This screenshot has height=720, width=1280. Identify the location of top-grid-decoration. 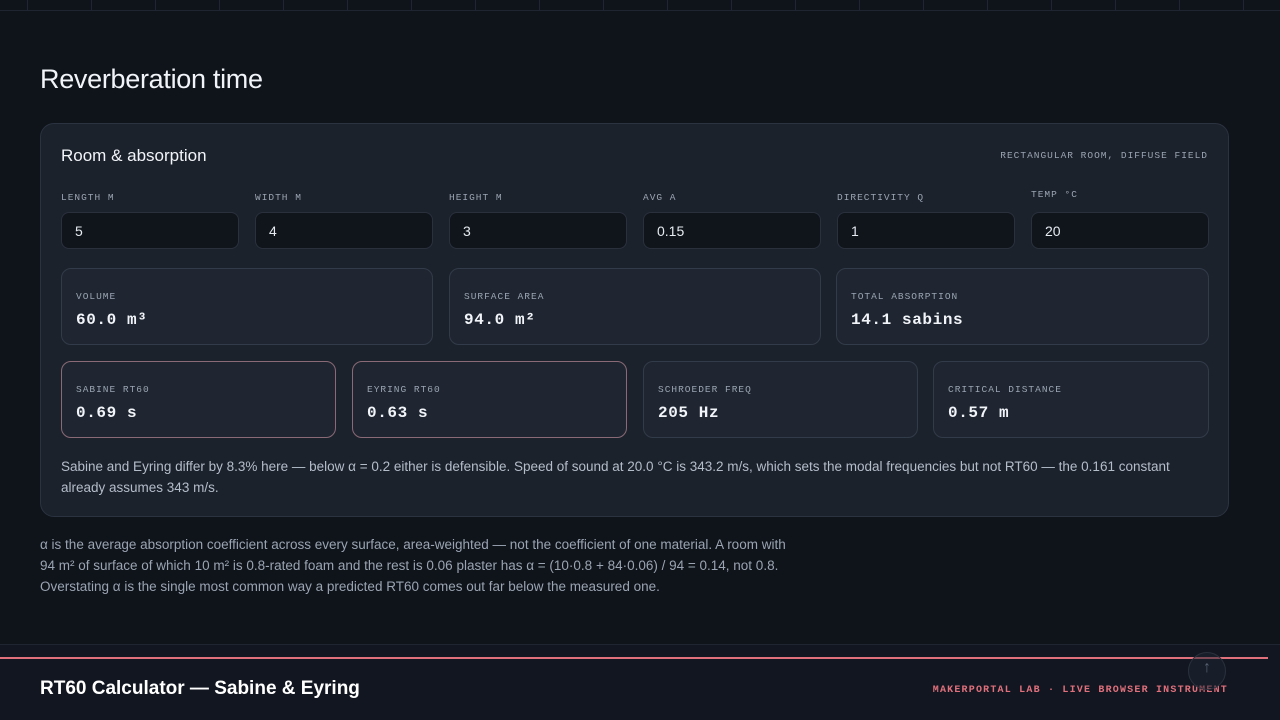
(640, 5).